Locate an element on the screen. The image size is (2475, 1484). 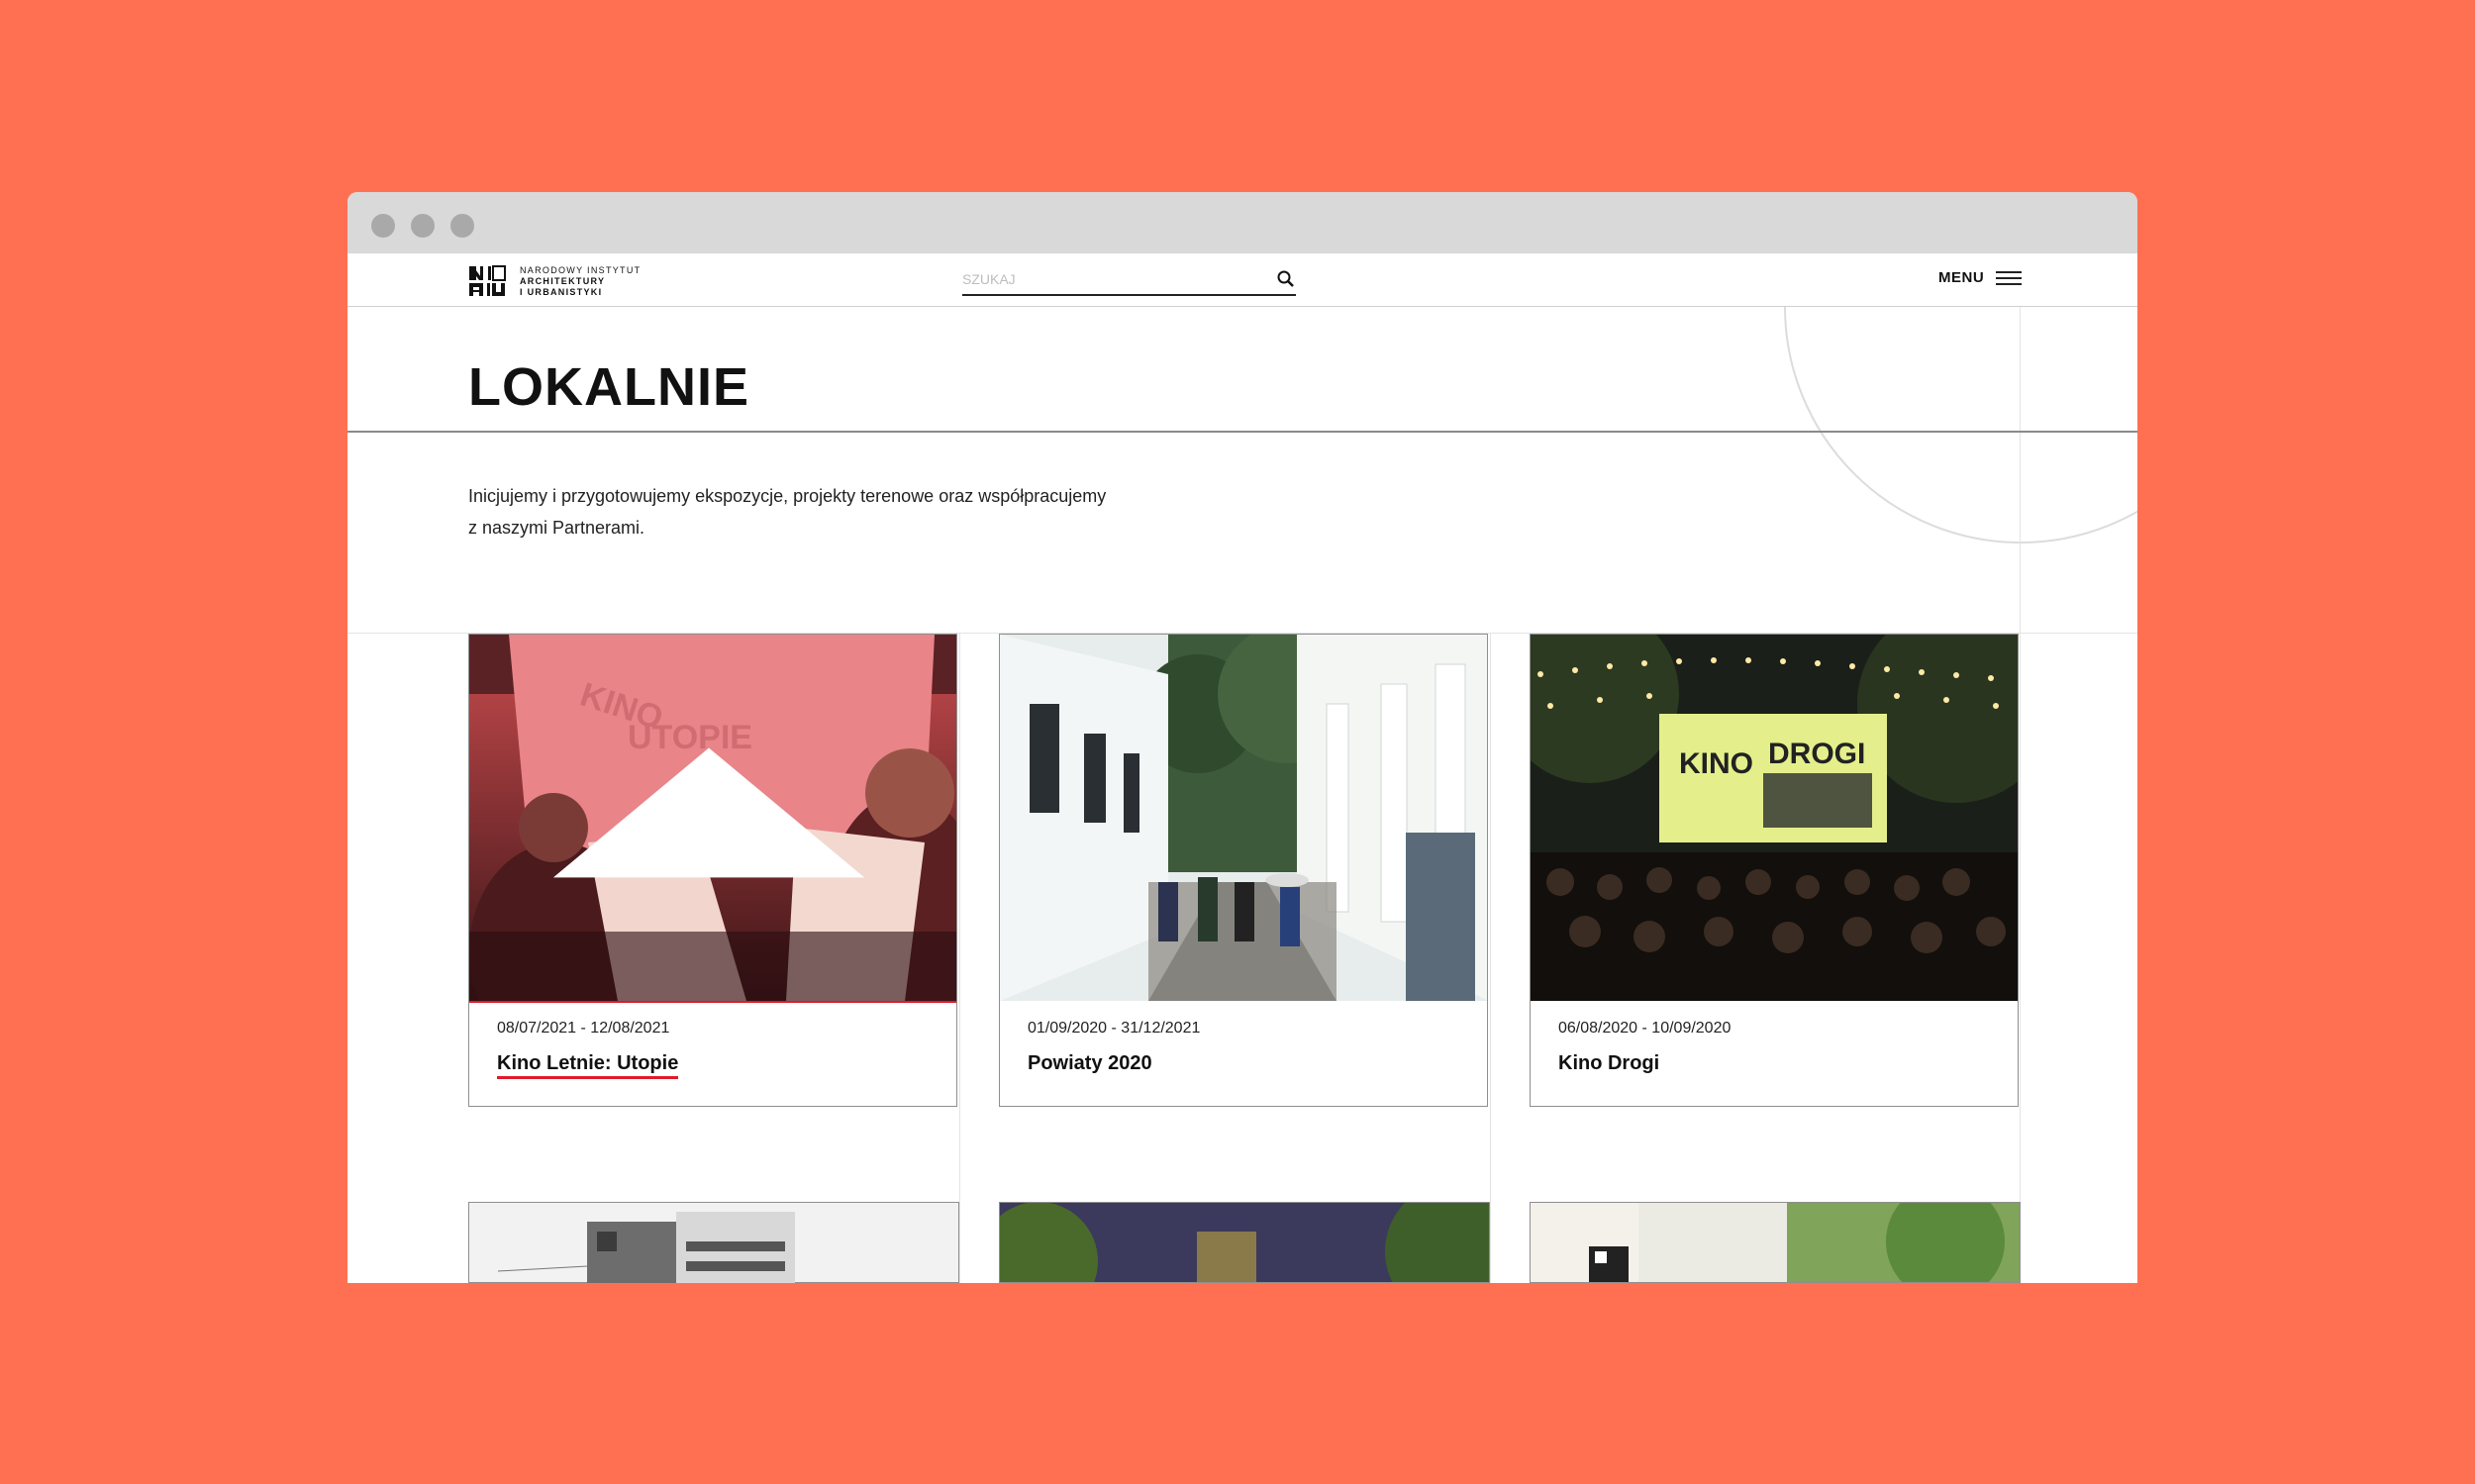
menu-button: MENU is located at coordinates (1980, 277).